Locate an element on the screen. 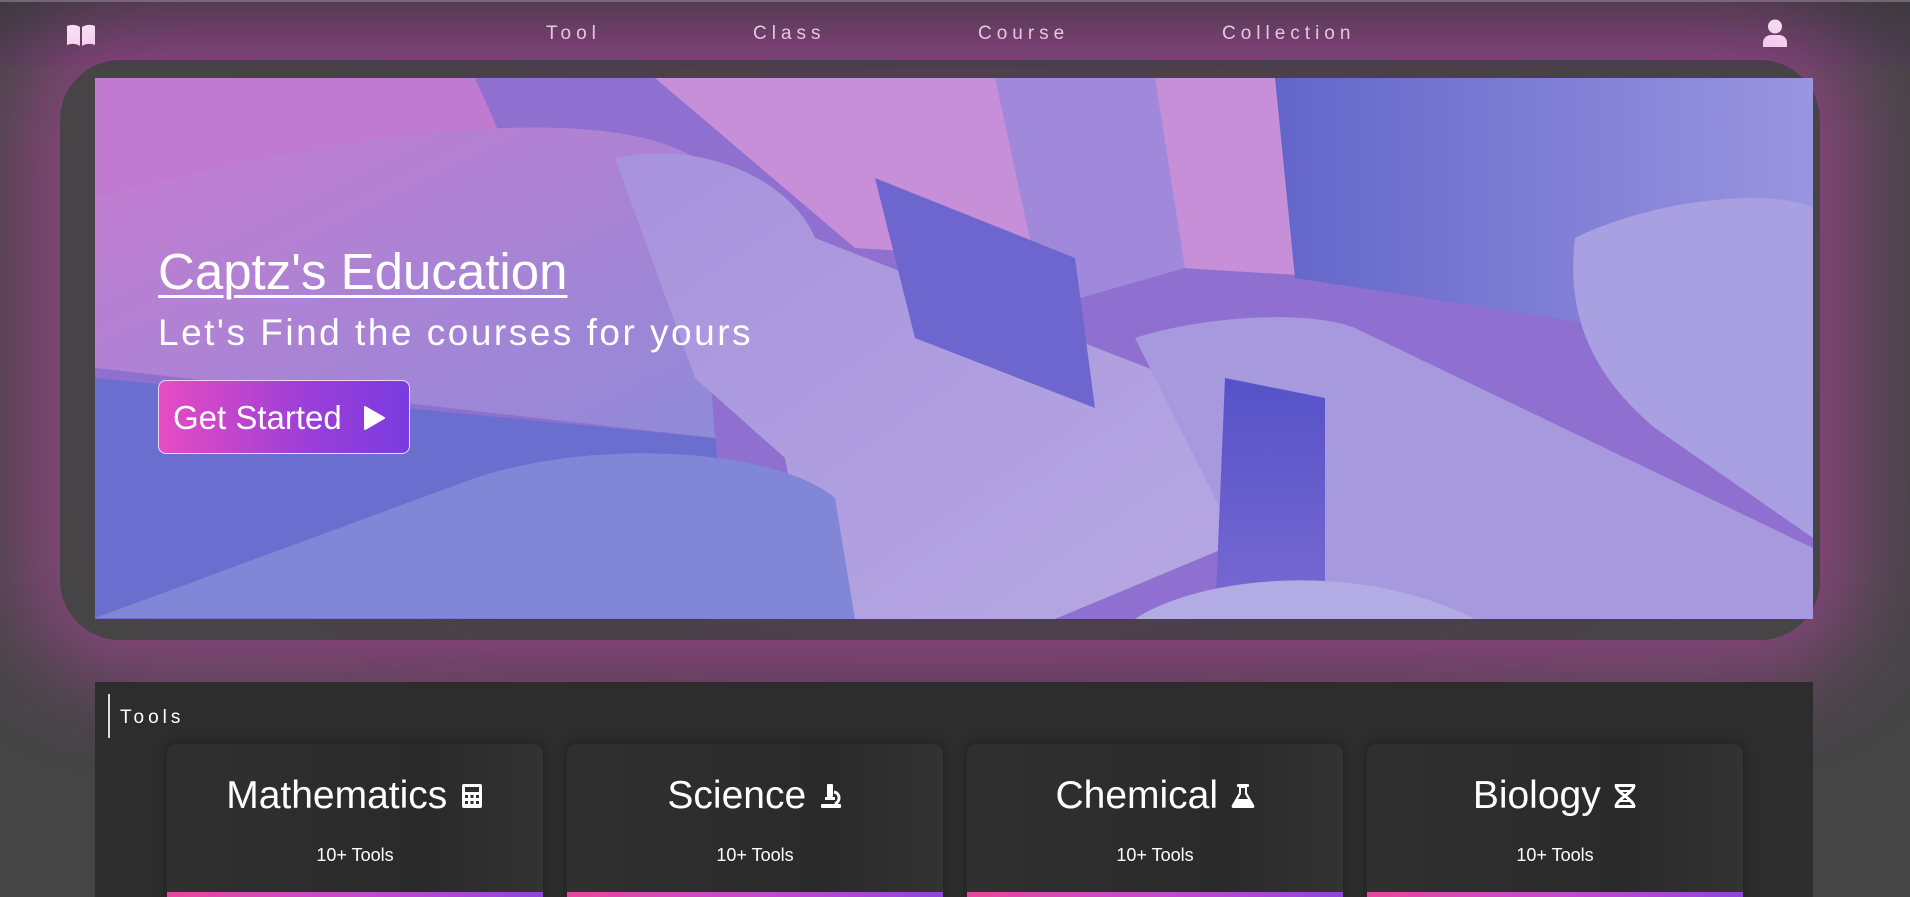 This screenshot has width=1910, height=897. user-icon is located at coordinates (1775, 33).